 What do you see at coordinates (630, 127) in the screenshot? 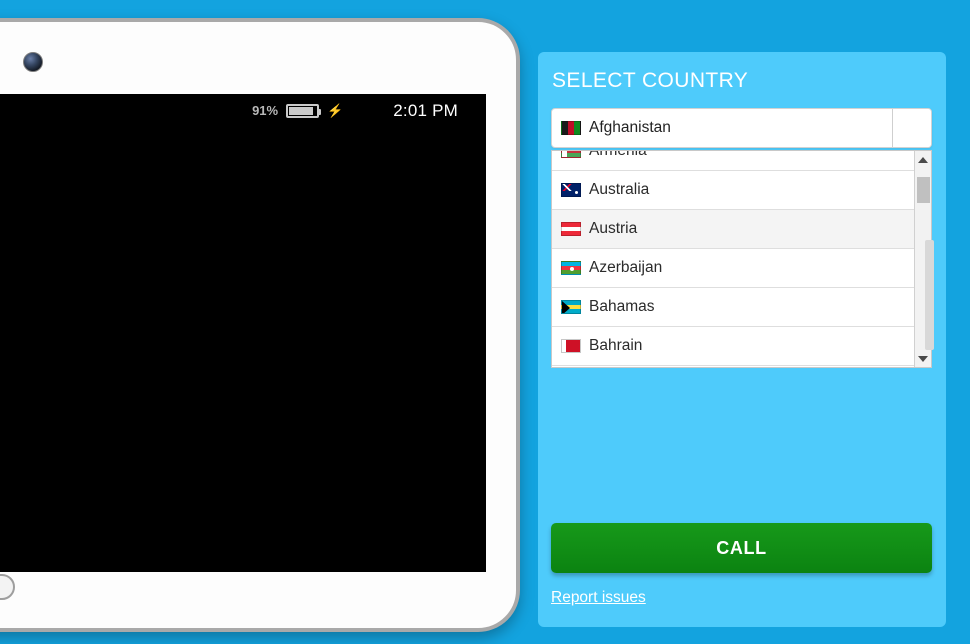
I see `selected-country-label: Afghanistan` at bounding box center [630, 127].